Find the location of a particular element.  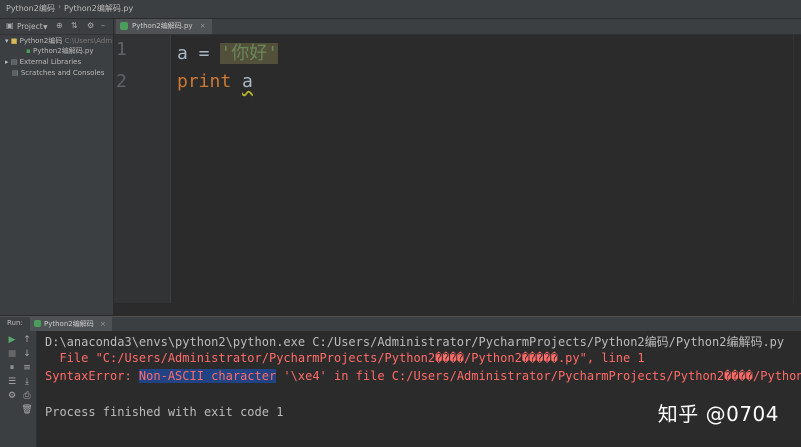

down-arrow-icon: ↓ is located at coordinates (27, 354).